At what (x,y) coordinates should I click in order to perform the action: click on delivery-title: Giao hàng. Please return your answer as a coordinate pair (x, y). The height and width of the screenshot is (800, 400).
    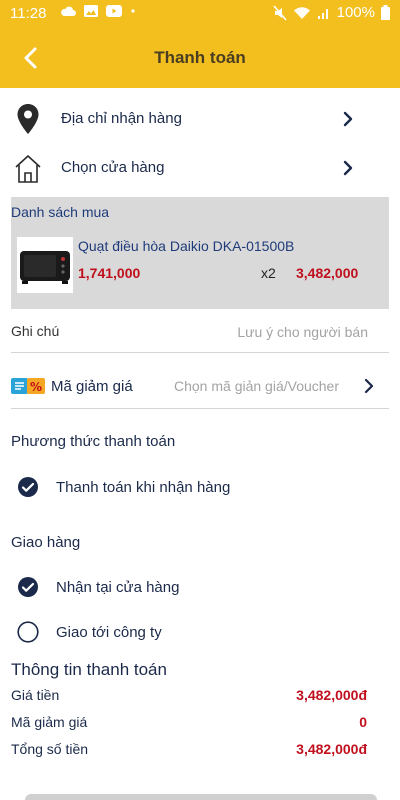
    Looking at the image, I should click on (46, 542).